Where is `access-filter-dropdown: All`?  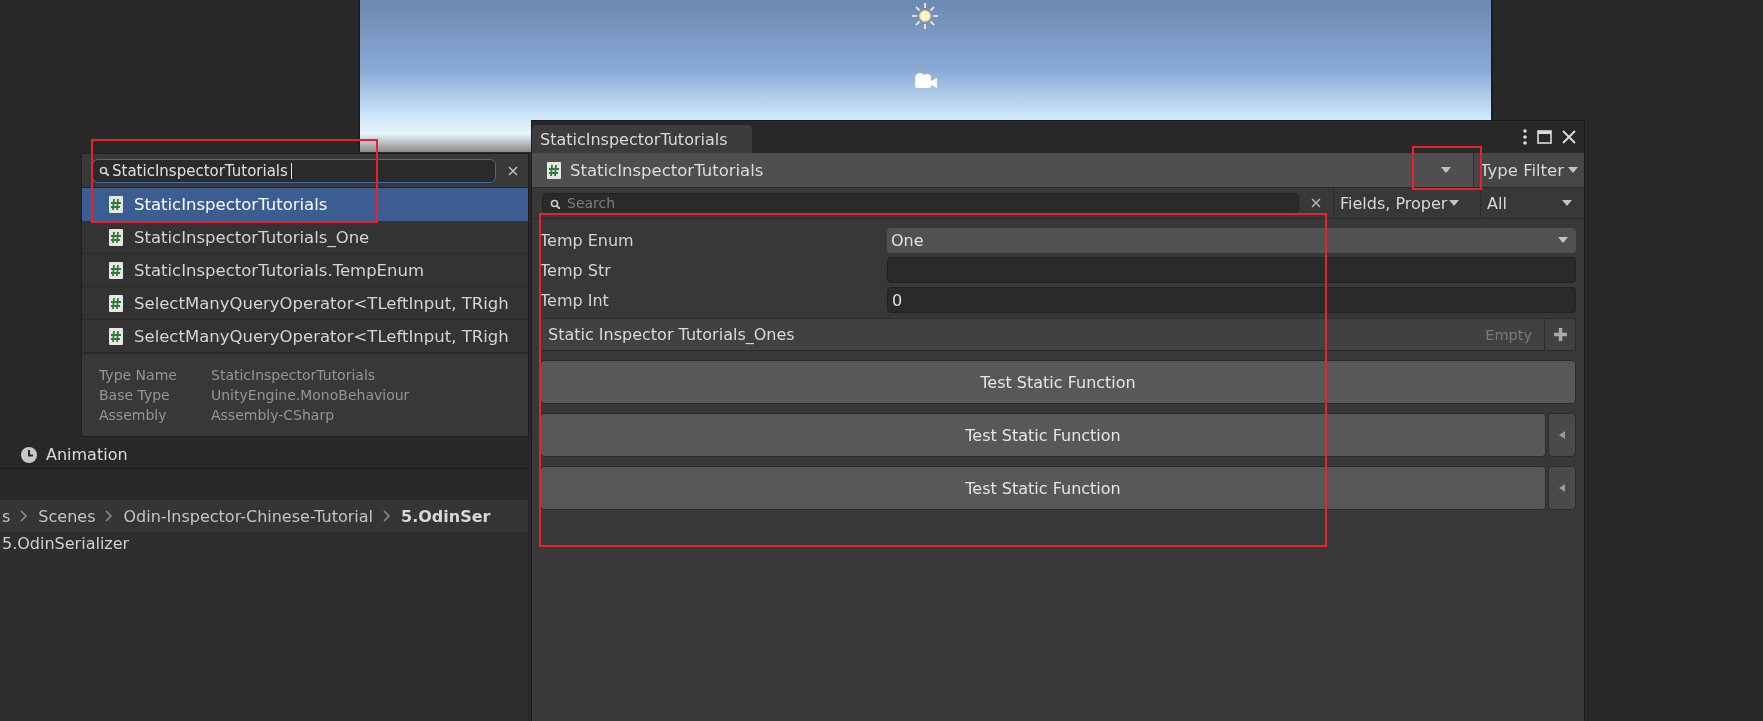
access-filter-dropdown: All is located at coordinates (1532, 203).